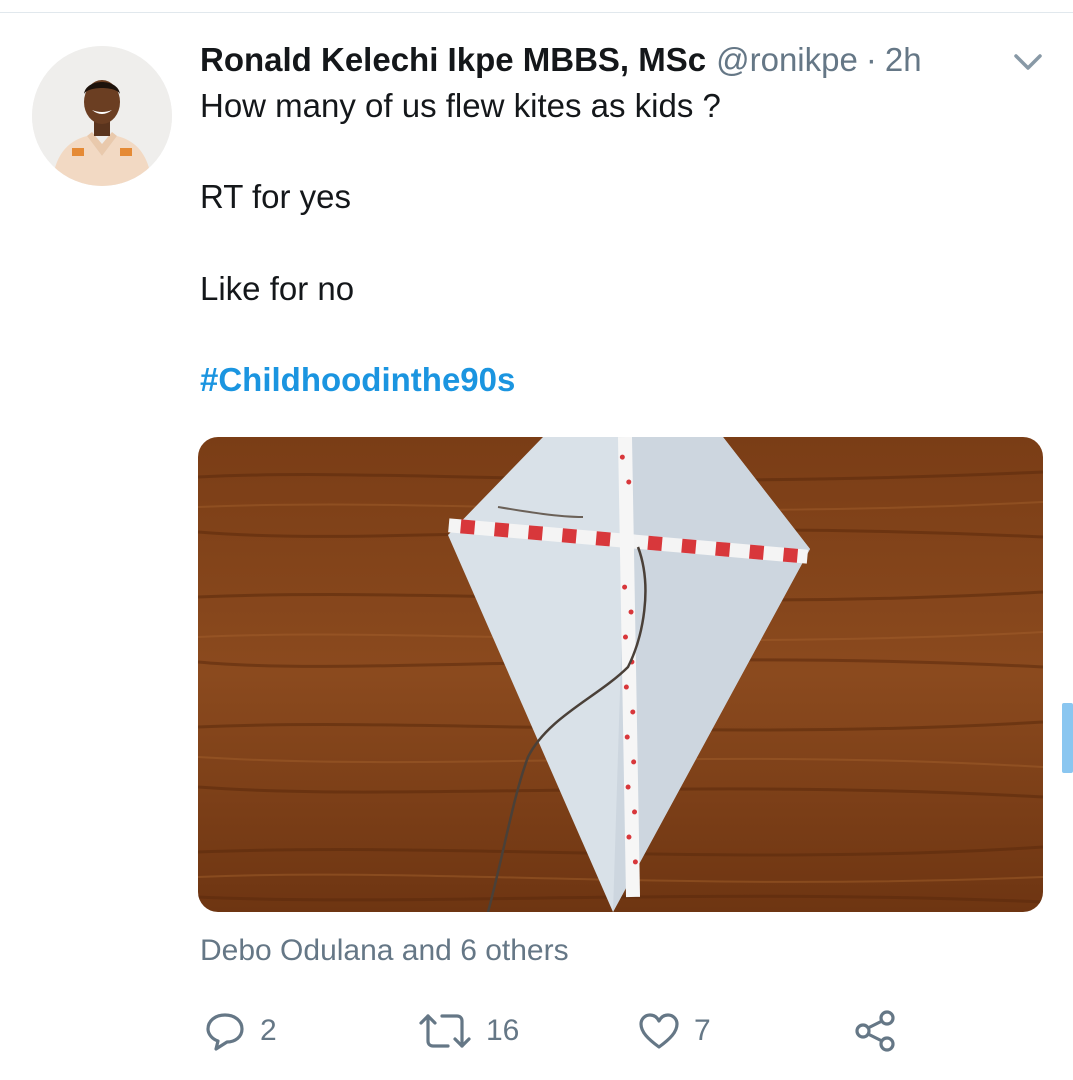  I want to click on reply-button: 2, so click(240, 1031).